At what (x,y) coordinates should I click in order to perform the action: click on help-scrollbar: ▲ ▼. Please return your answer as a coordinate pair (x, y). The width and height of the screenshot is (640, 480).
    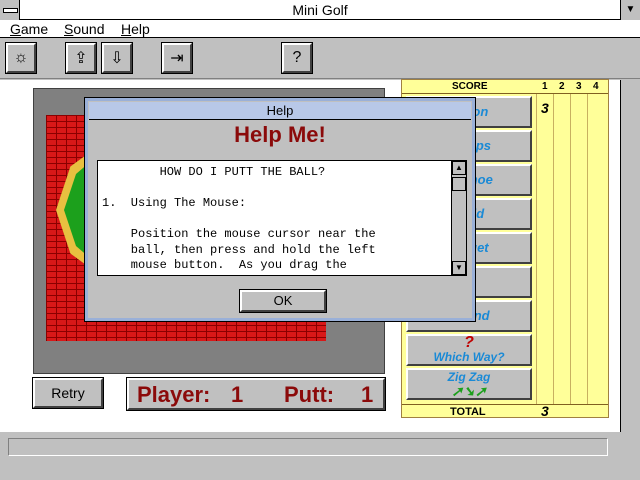
    Looking at the image, I should click on (459, 218).